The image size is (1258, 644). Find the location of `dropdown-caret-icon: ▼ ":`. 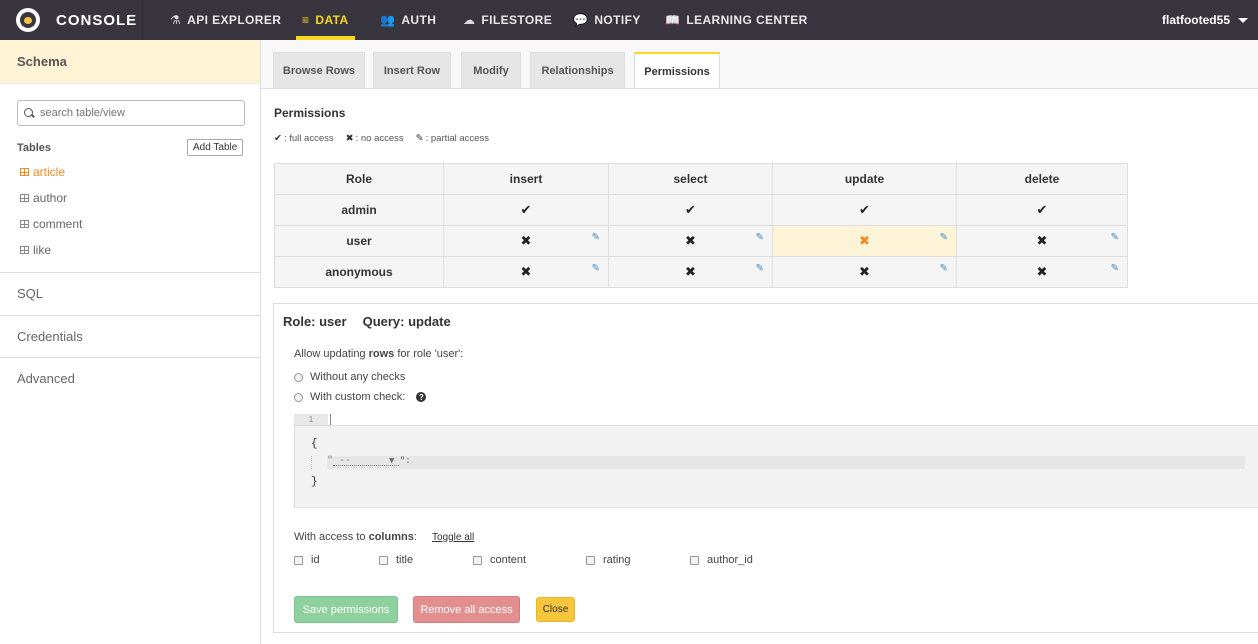

dropdown-caret-icon: ▼ ": is located at coordinates (400, 461).